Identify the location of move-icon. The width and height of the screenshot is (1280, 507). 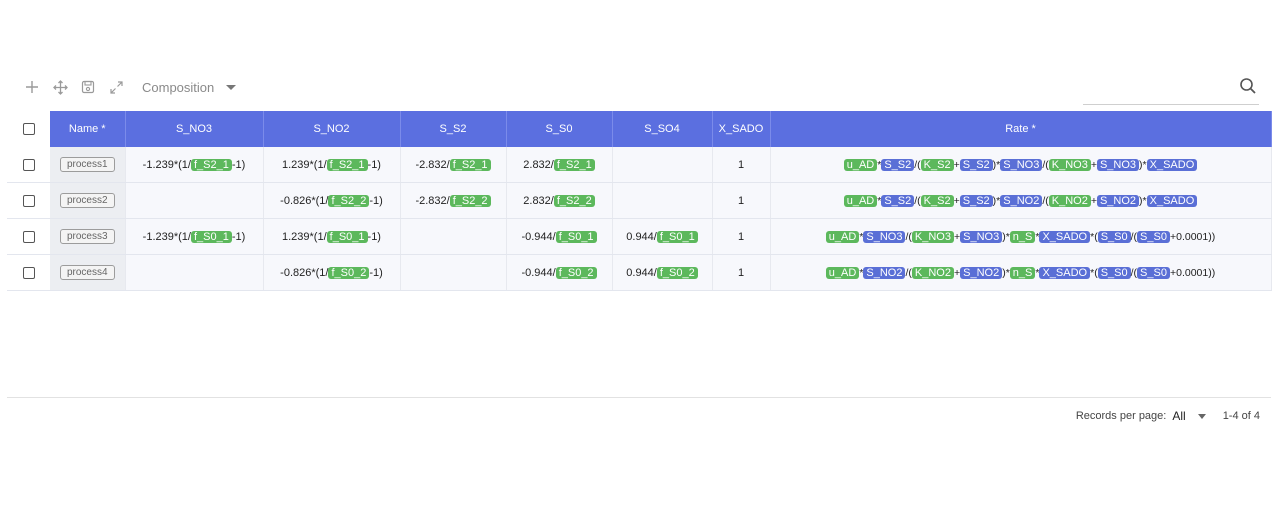
(60, 87).